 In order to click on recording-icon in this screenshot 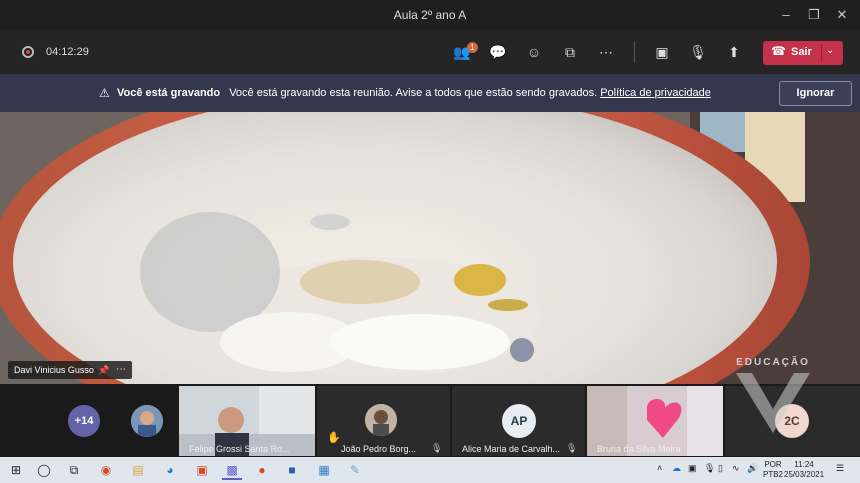, I will do `click(28, 52)`.